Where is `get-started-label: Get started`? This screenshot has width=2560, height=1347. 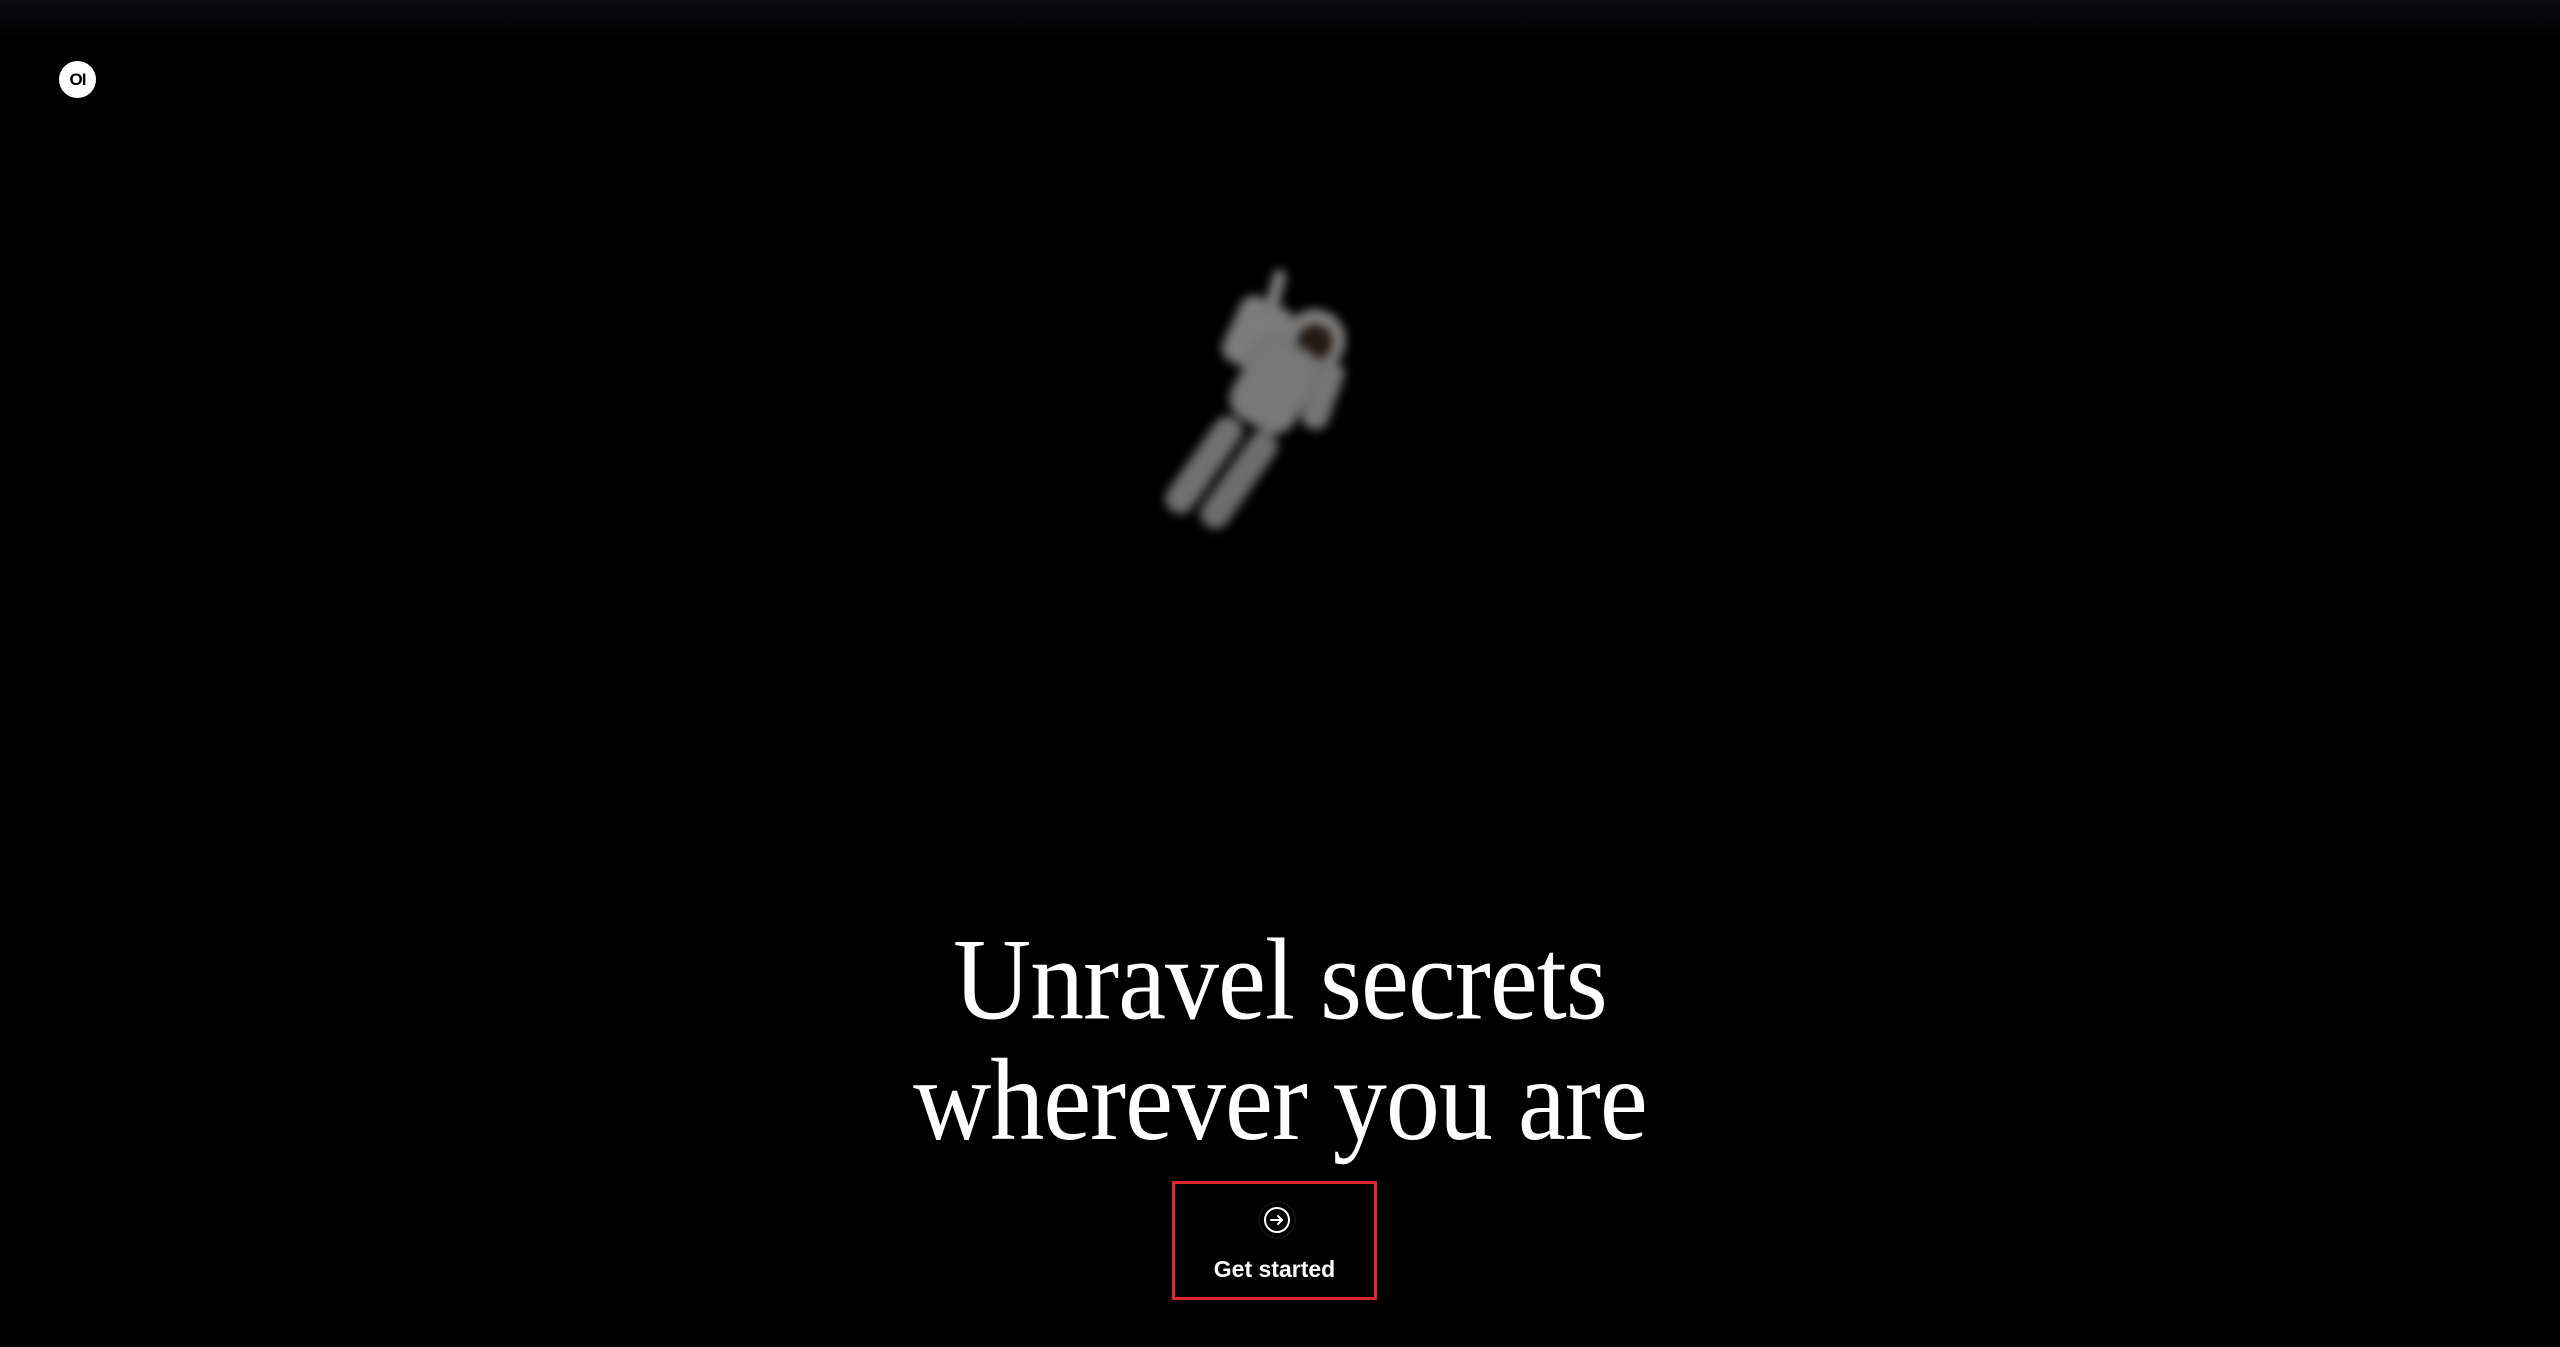 get-started-label: Get started is located at coordinates (1274, 1269).